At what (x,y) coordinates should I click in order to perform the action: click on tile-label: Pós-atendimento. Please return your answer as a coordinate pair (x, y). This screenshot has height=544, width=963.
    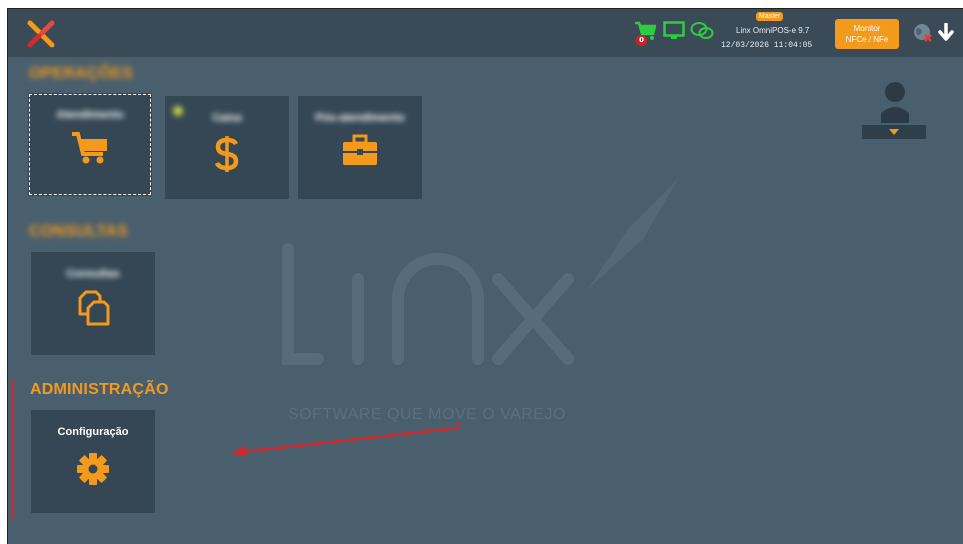
    Looking at the image, I should click on (360, 118).